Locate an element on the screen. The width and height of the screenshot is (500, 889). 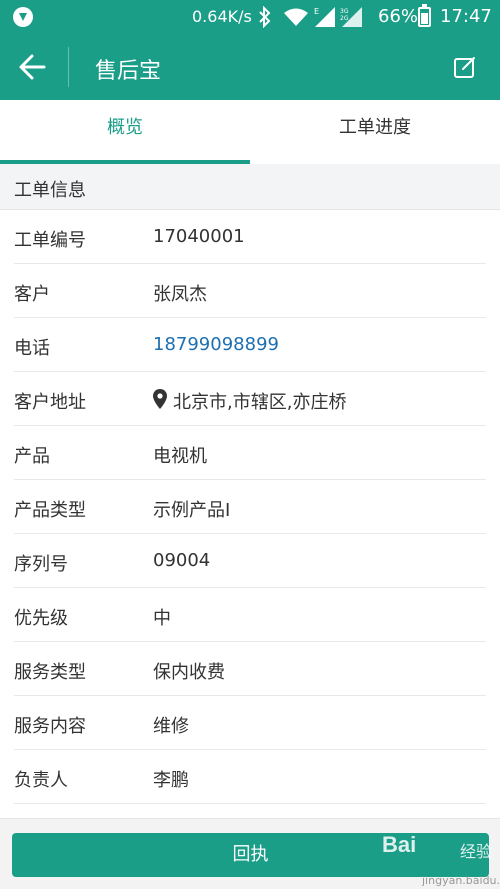
field-value: 17040001 is located at coordinates (199, 236).